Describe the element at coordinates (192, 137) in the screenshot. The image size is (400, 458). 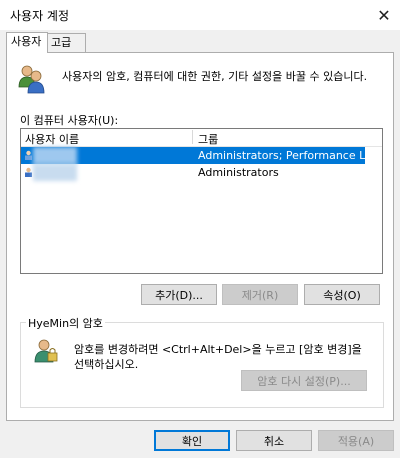
I see `column-separator` at that location.